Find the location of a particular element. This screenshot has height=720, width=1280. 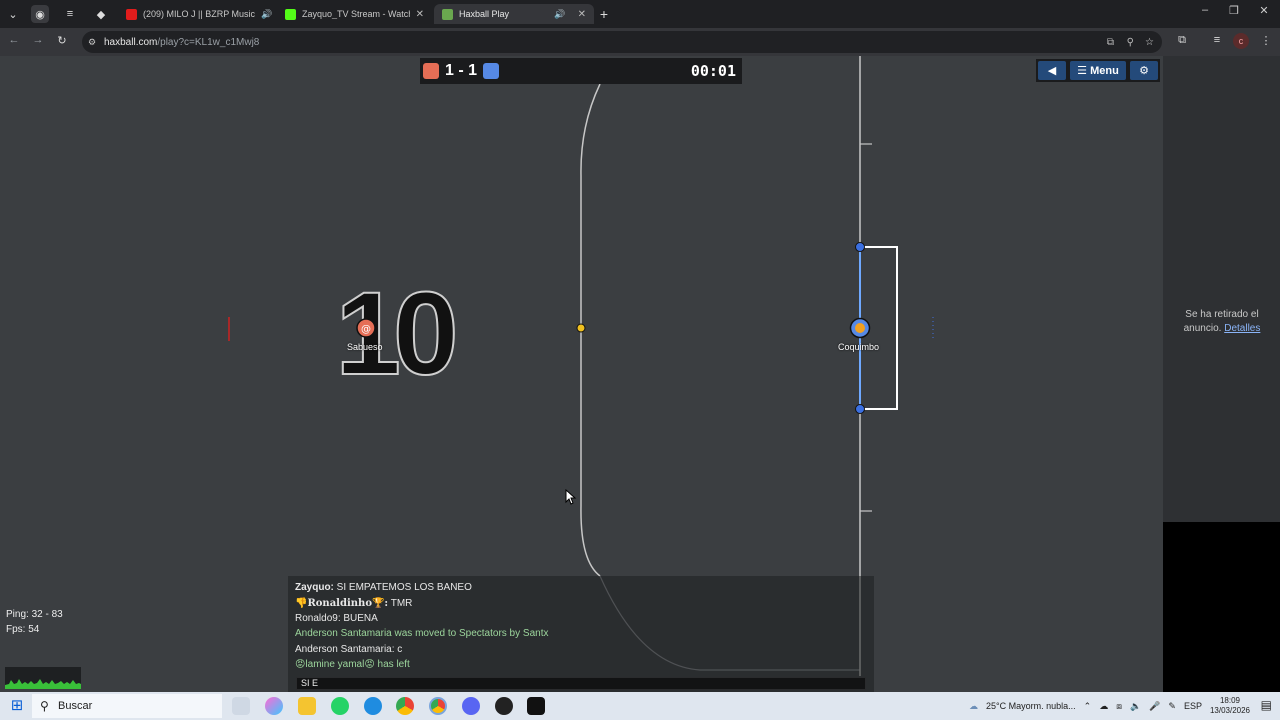

player-name-blue: Coquimbo is located at coordinates (859, 347).